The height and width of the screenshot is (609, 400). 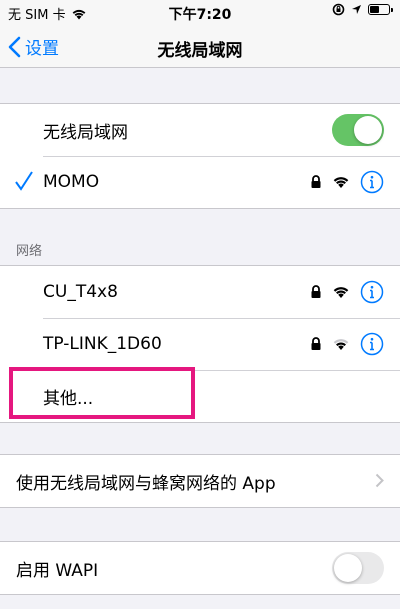 I want to click on network-row: CU_T4x8, so click(x=200, y=292).